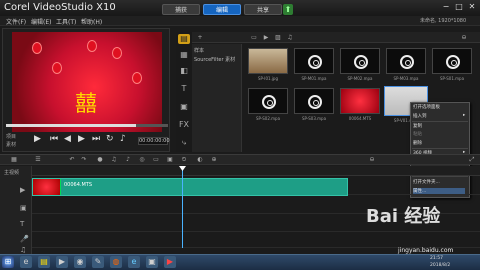  Describe the element at coordinates (214, 59) in the screenshot. I see `library-folder-source: SourceFilter 素材` at that location.